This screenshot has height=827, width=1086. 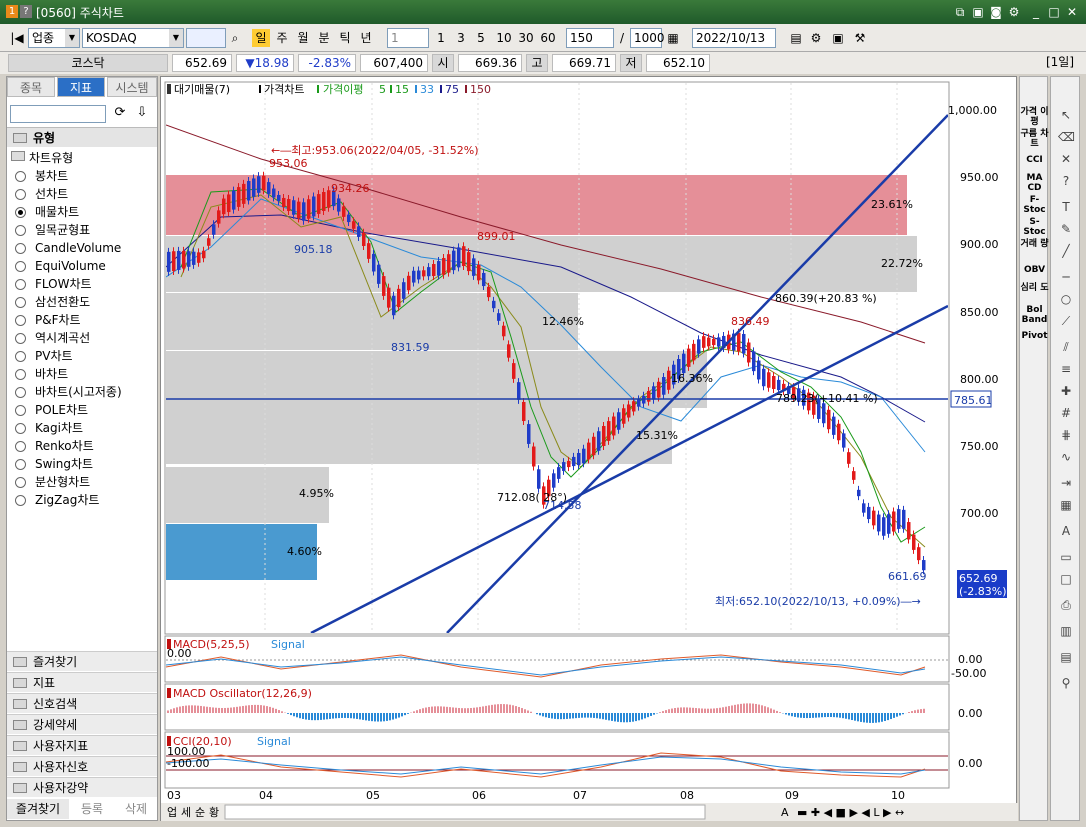 I want to click on chart-type-item: POLE차트, so click(x=51, y=410).